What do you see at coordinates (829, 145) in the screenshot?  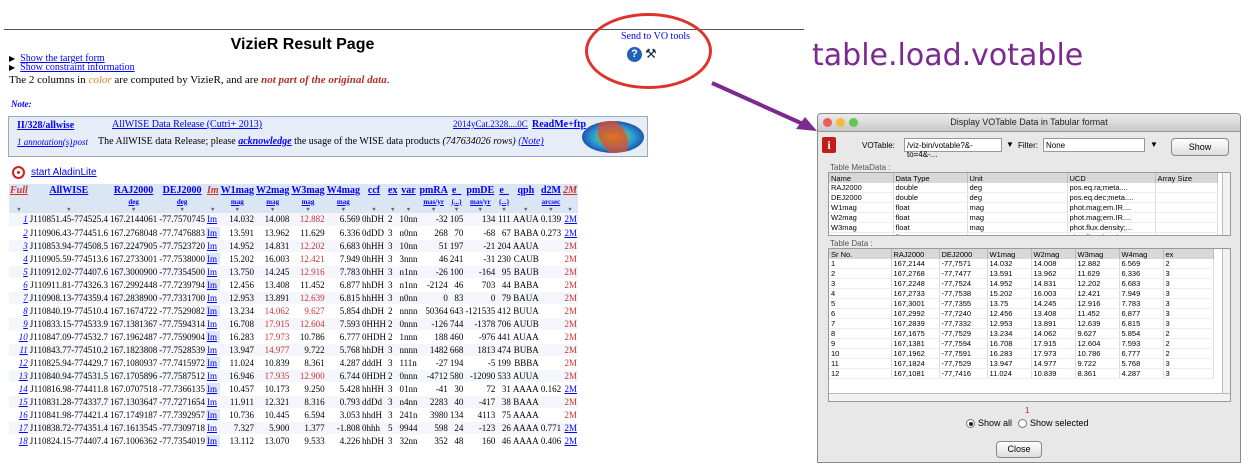 I see `info-icon: i` at bounding box center [829, 145].